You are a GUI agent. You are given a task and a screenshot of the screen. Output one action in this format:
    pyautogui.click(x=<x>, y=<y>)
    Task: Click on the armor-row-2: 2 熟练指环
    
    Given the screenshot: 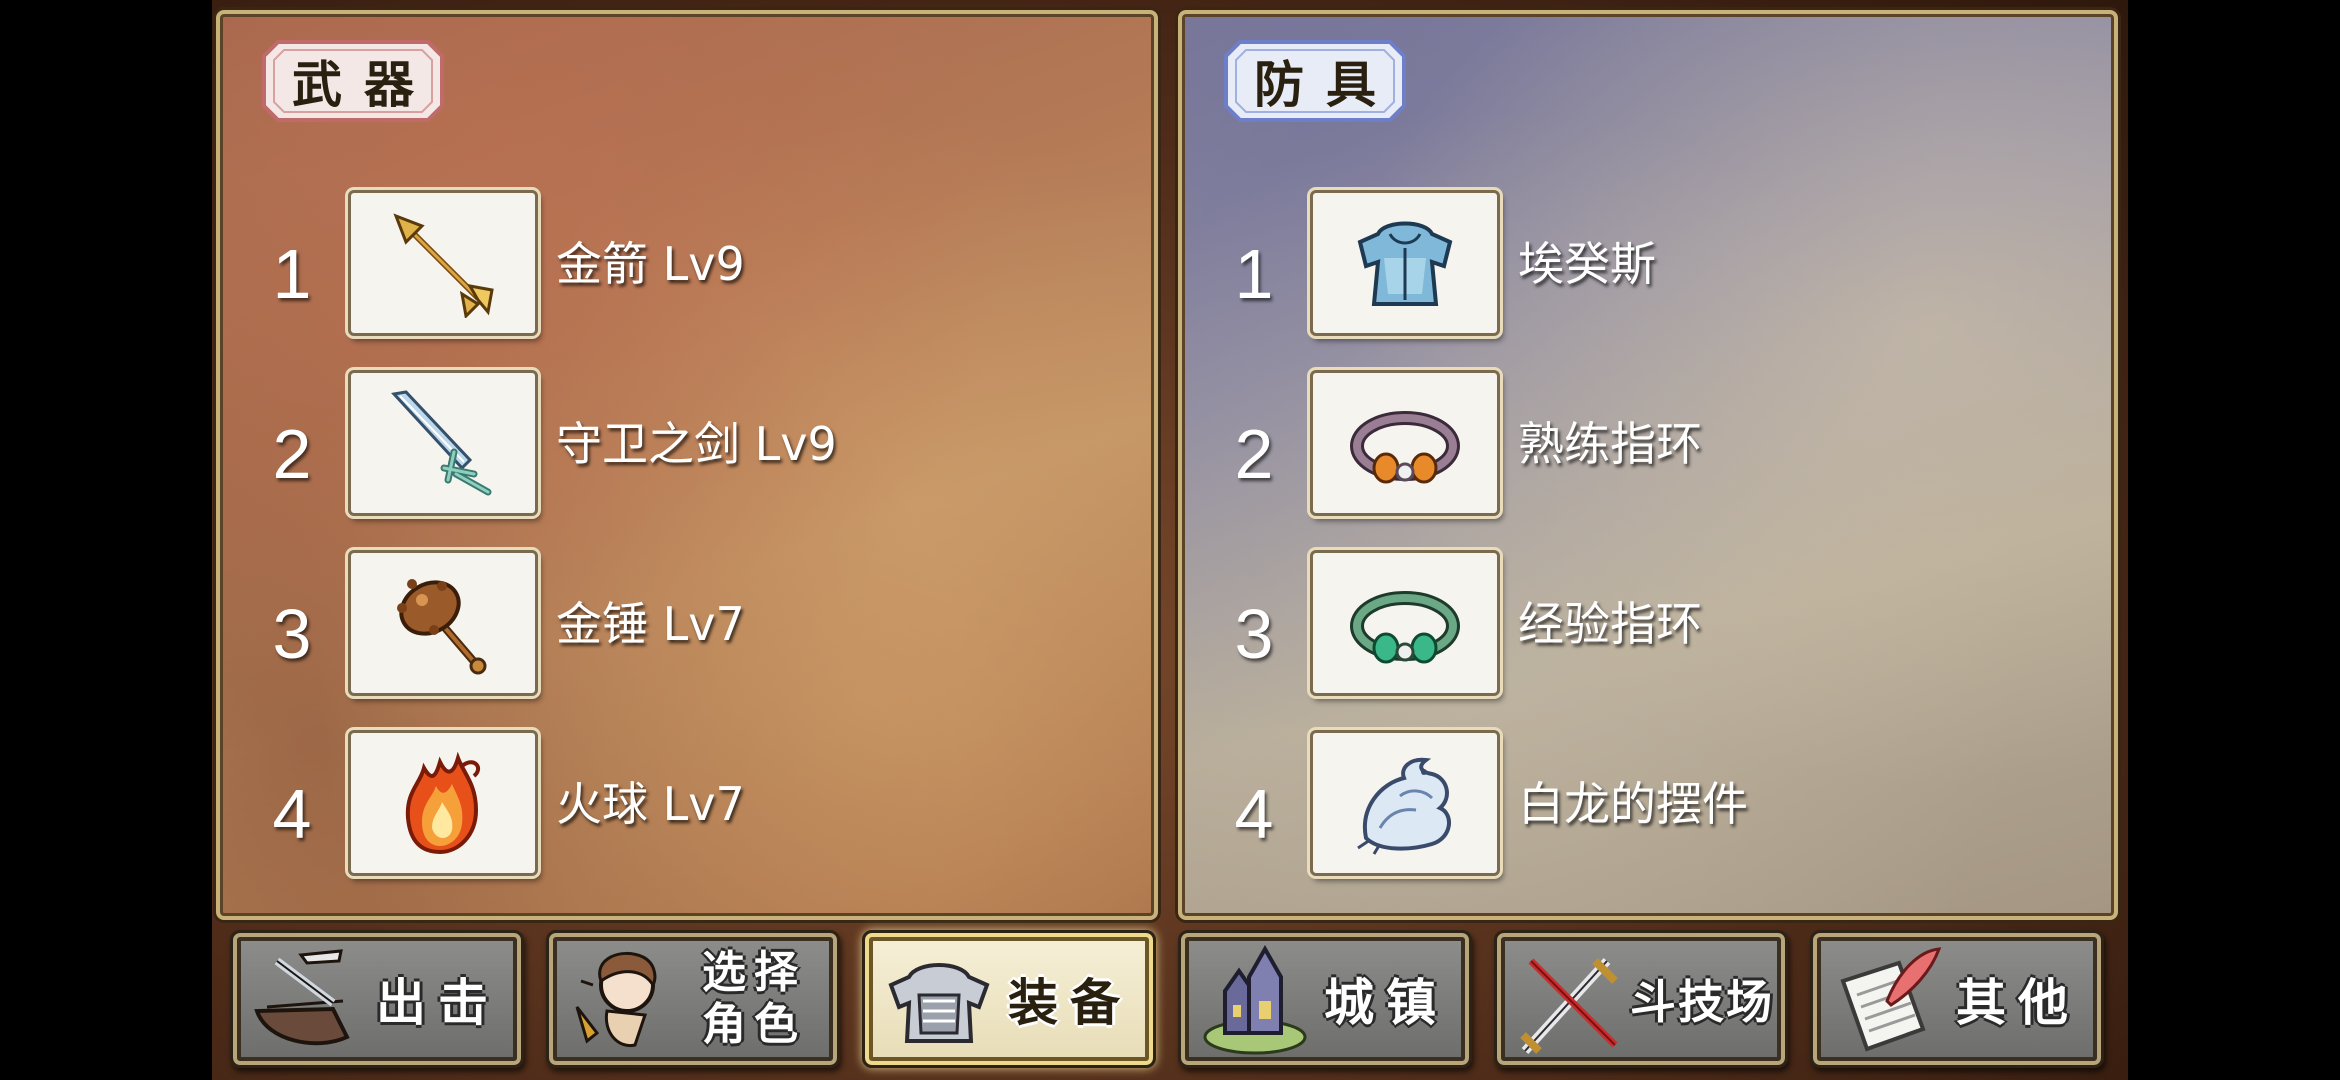 What is the action you would take?
    pyautogui.click(x=1648, y=443)
    